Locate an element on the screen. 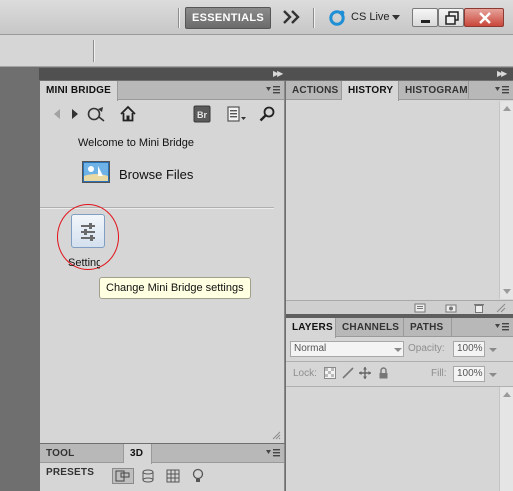 The height and width of the screenshot is (491, 513). new-snapshot-icon is located at coordinates (451, 308).